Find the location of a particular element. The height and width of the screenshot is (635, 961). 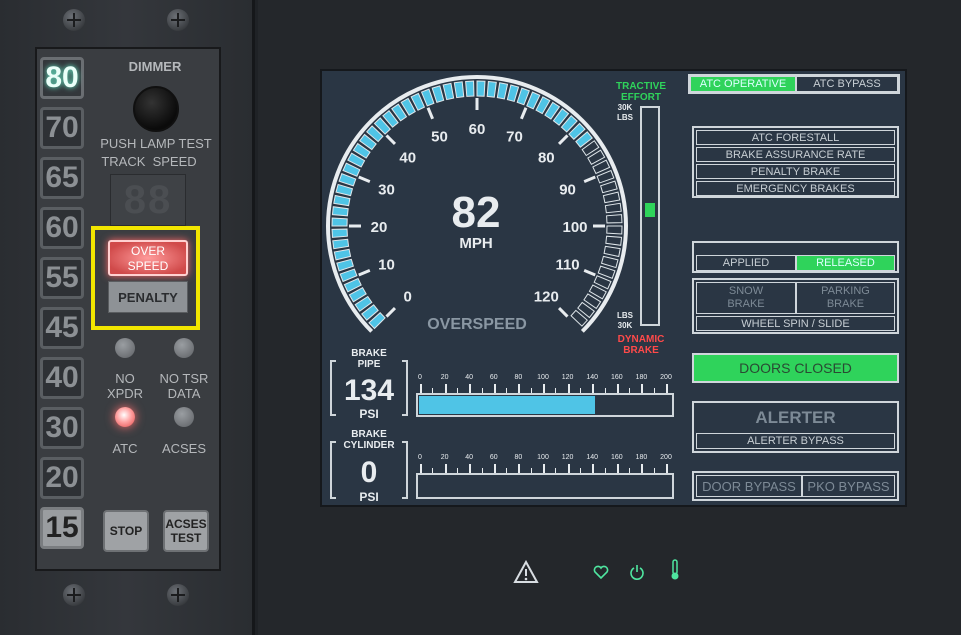

scale-label: 200 is located at coordinates (666, 377).